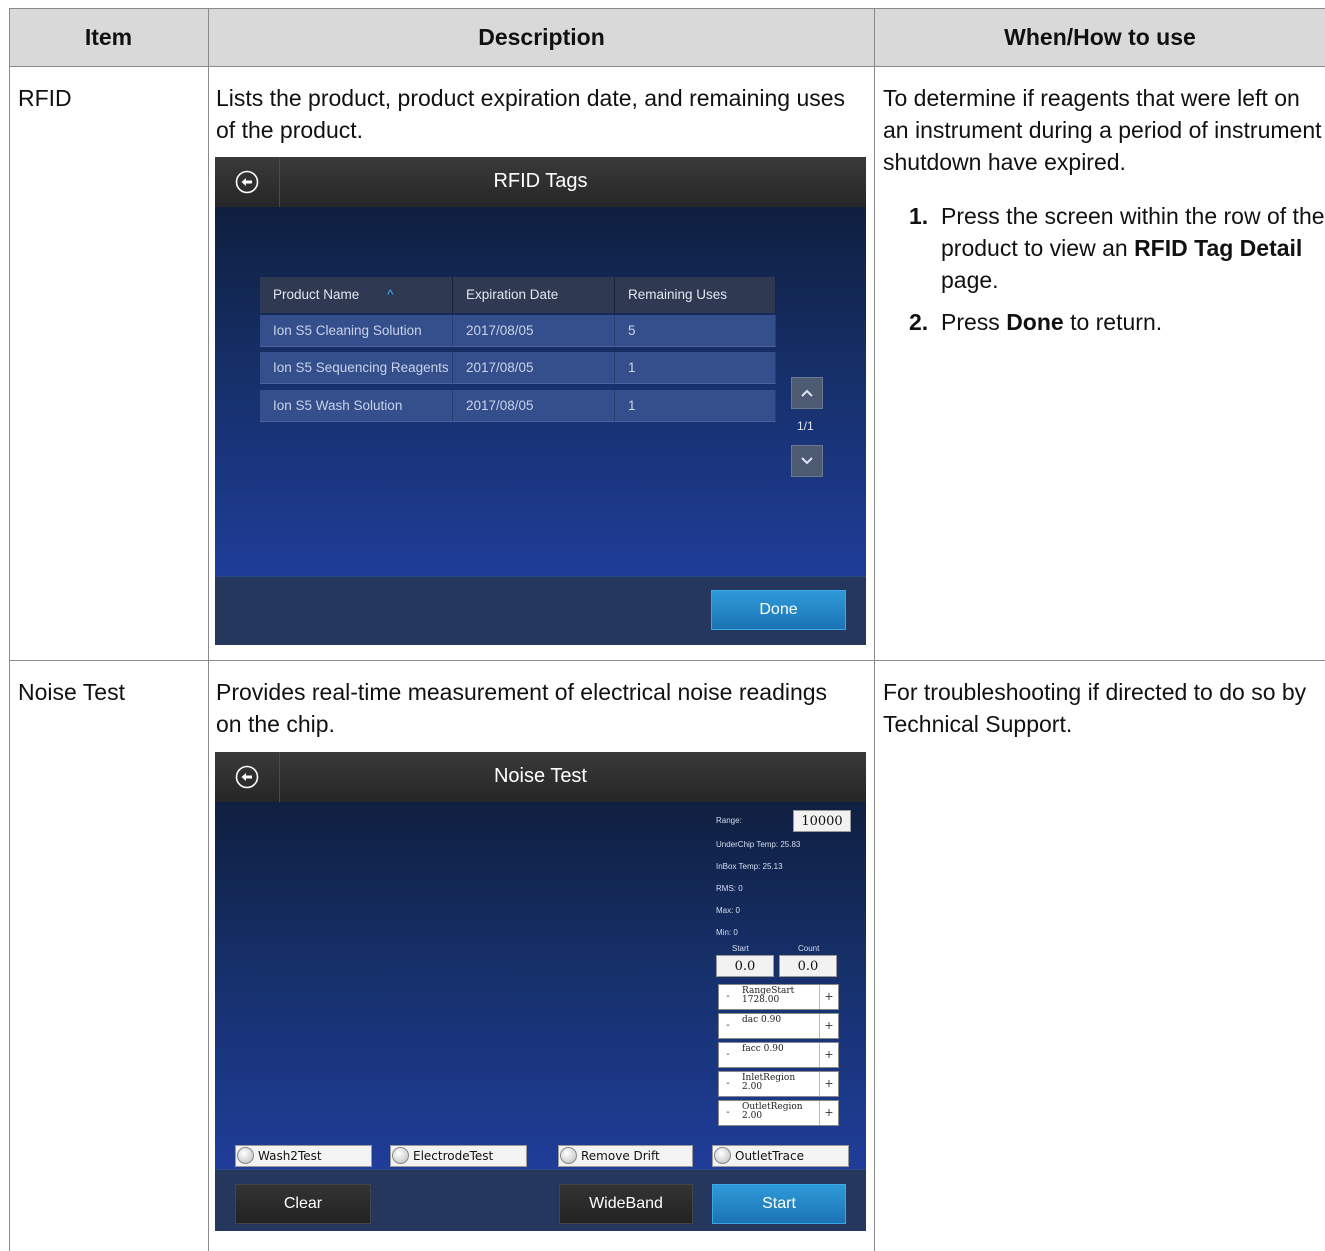  Describe the element at coordinates (728, 910) in the screenshot. I see `max-readout: Max: 0` at that location.